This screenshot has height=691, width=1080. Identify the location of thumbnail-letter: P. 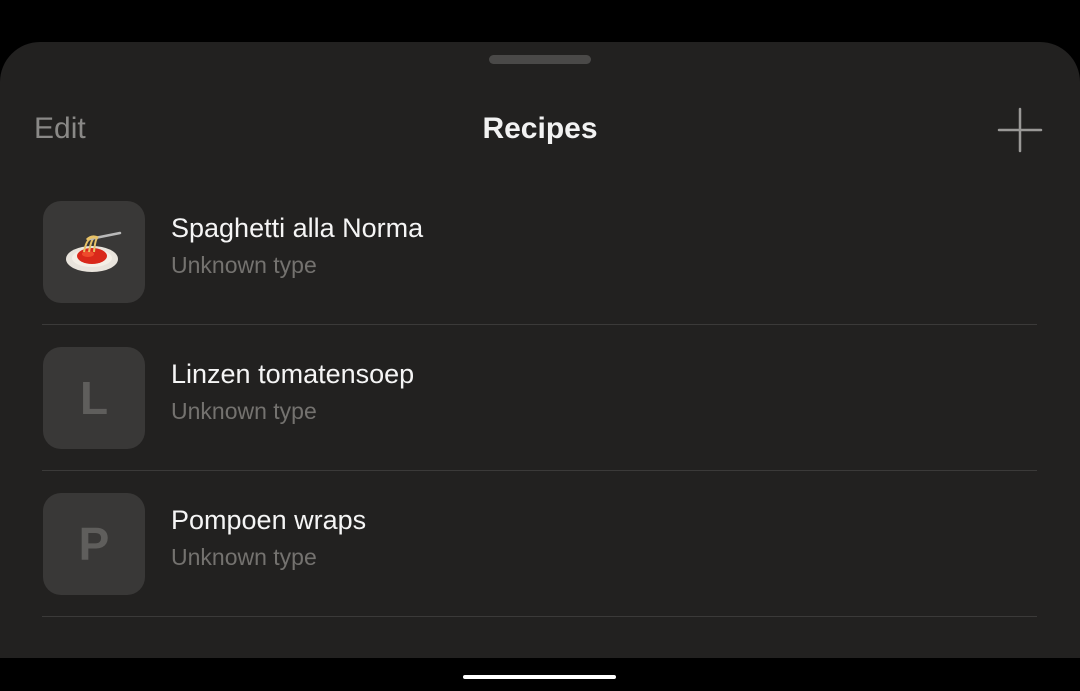
(94, 544).